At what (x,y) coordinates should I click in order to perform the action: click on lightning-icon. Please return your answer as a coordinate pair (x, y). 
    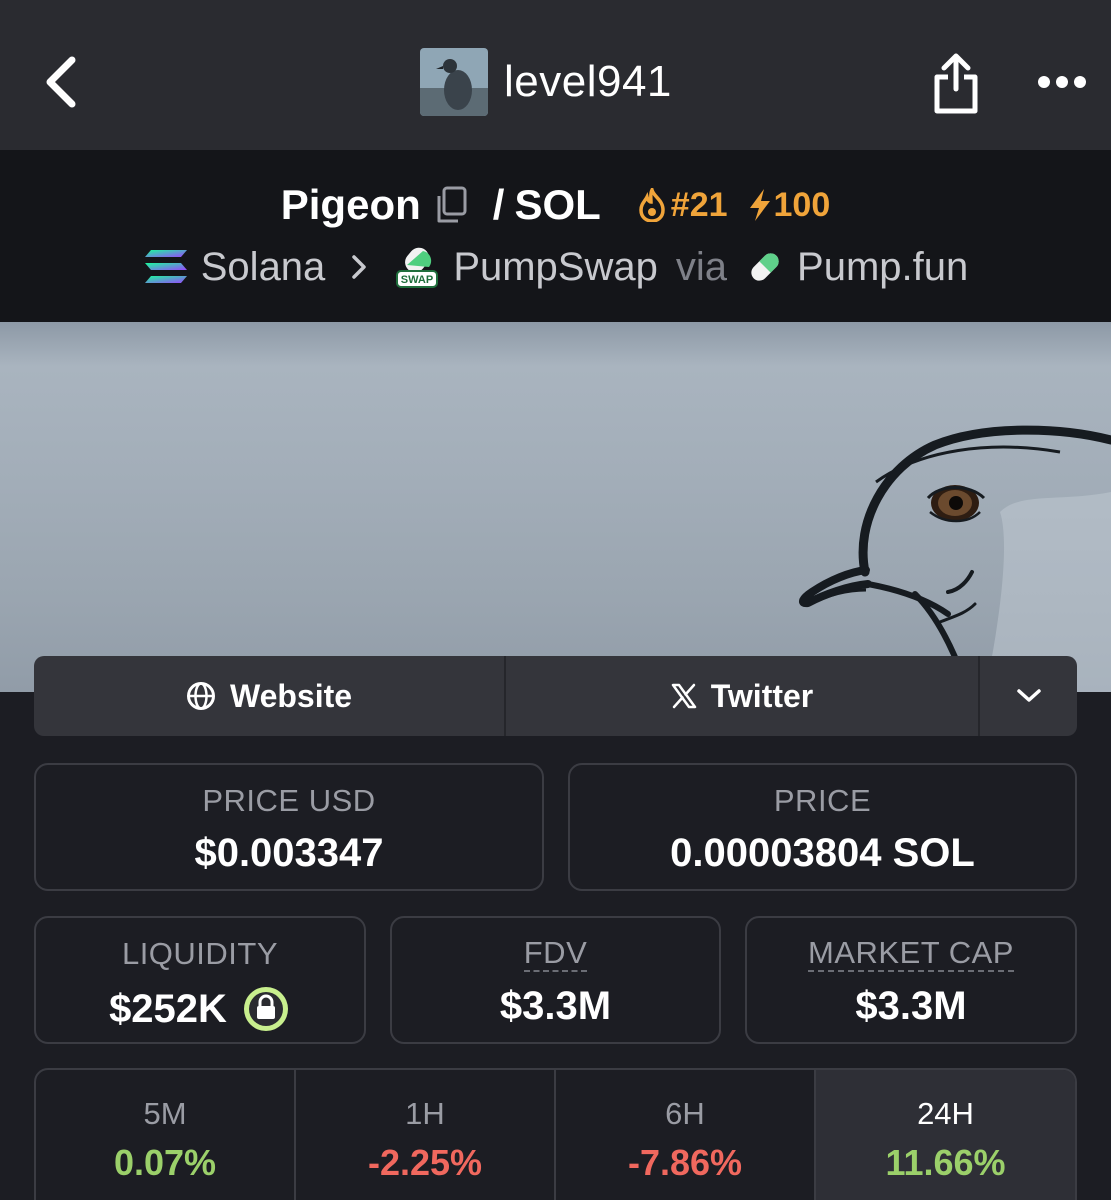
    Looking at the image, I should click on (759, 205).